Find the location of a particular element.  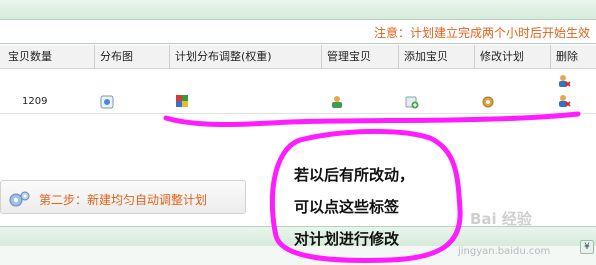

col-header-manage: 管理宝贝 is located at coordinates (349, 56).